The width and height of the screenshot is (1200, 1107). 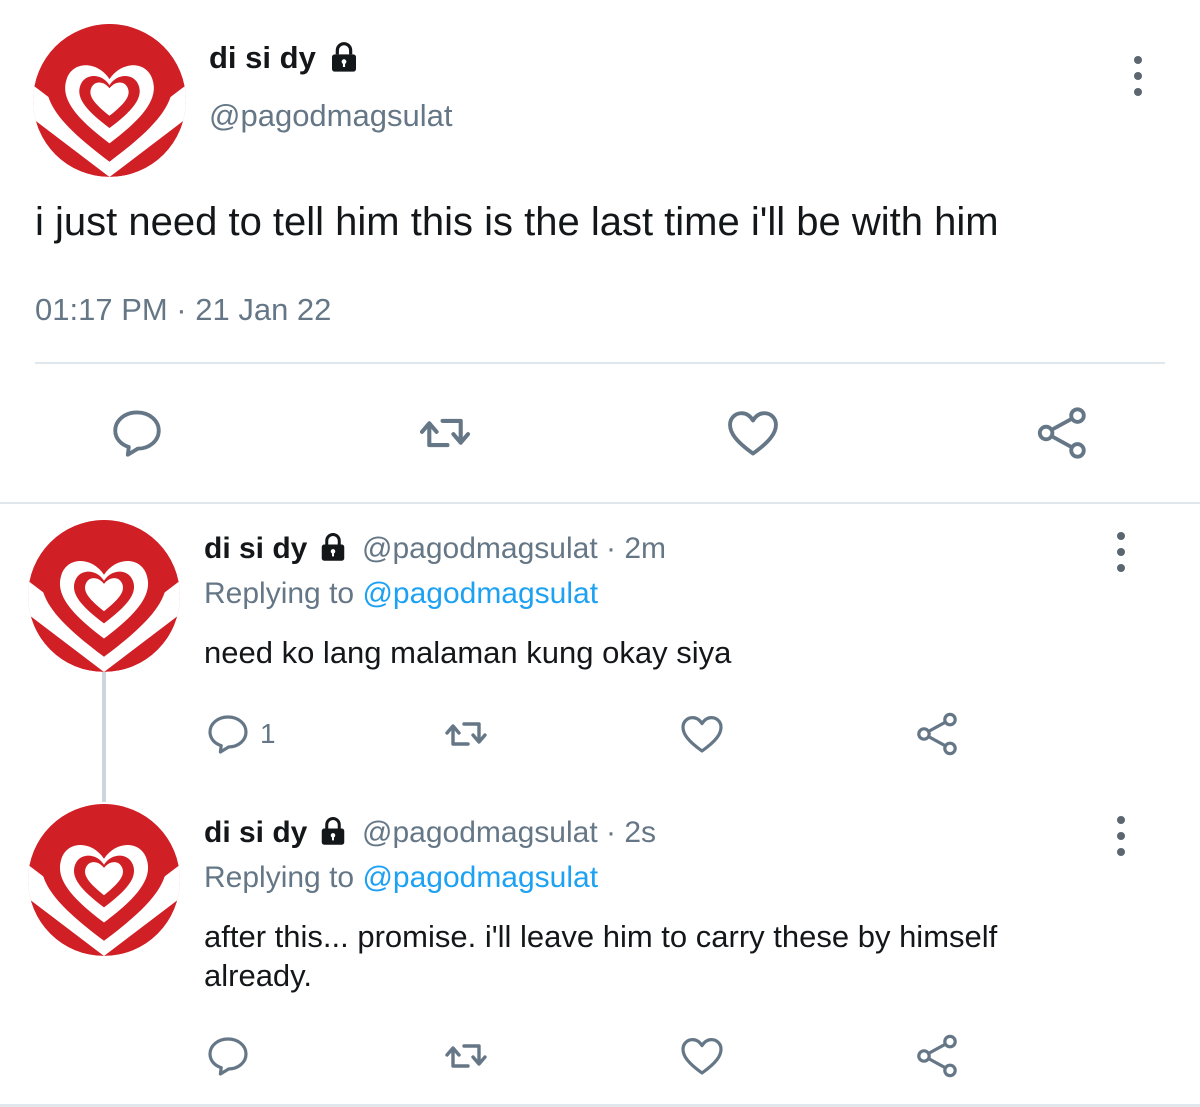 I want to click on reply-button: 1, so click(x=240, y=734).